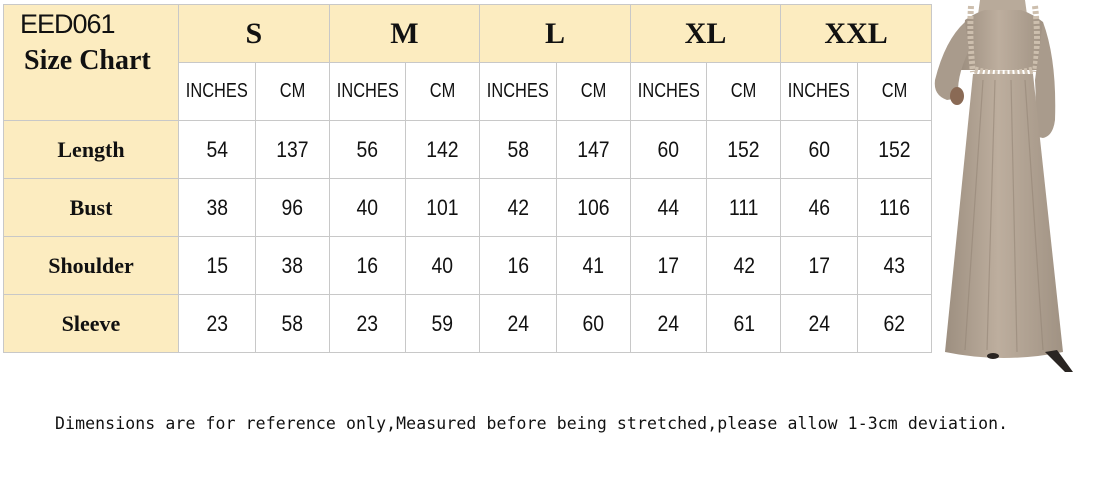 This screenshot has width=1100, height=500. What do you see at coordinates (744, 323) in the screenshot?
I see `measurement-cell: 61` at bounding box center [744, 323].